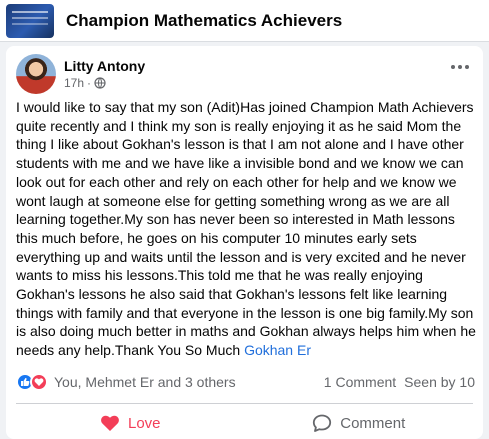 The height and width of the screenshot is (439, 489). What do you see at coordinates (104, 66) in the screenshot?
I see `author-name: Litty Antony` at bounding box center [104, 66].